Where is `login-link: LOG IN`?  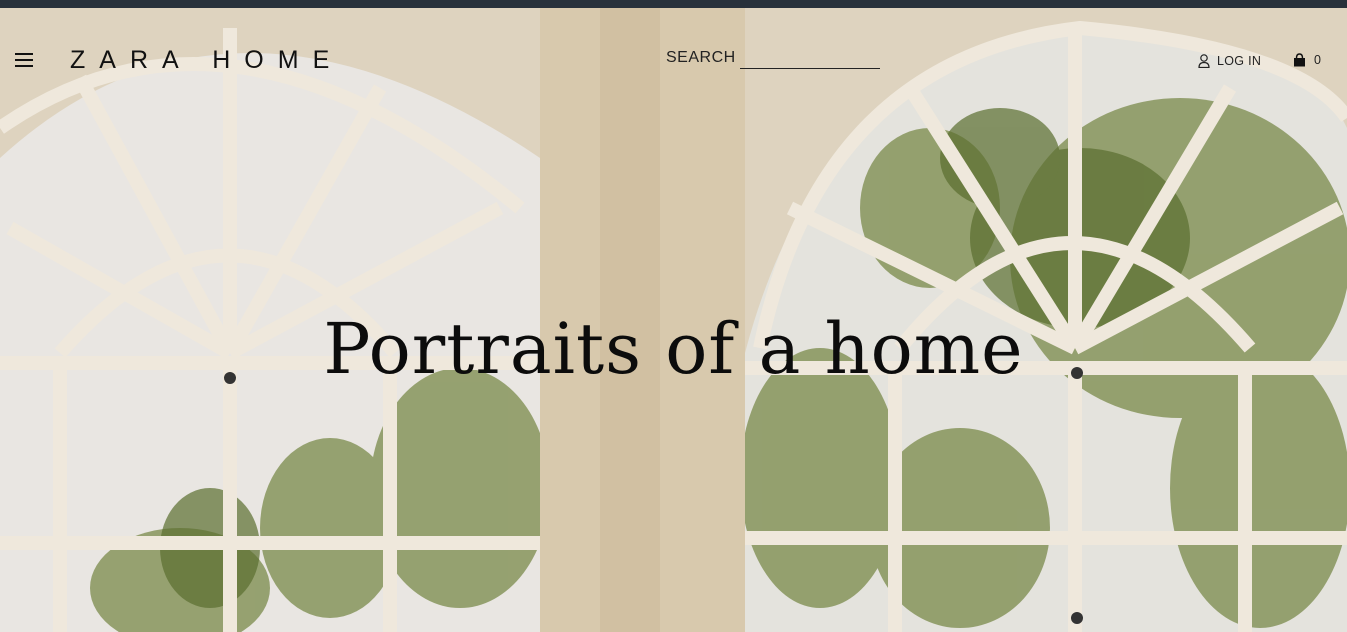 login-link: LOG IN is located at coordinates (1229, 61).